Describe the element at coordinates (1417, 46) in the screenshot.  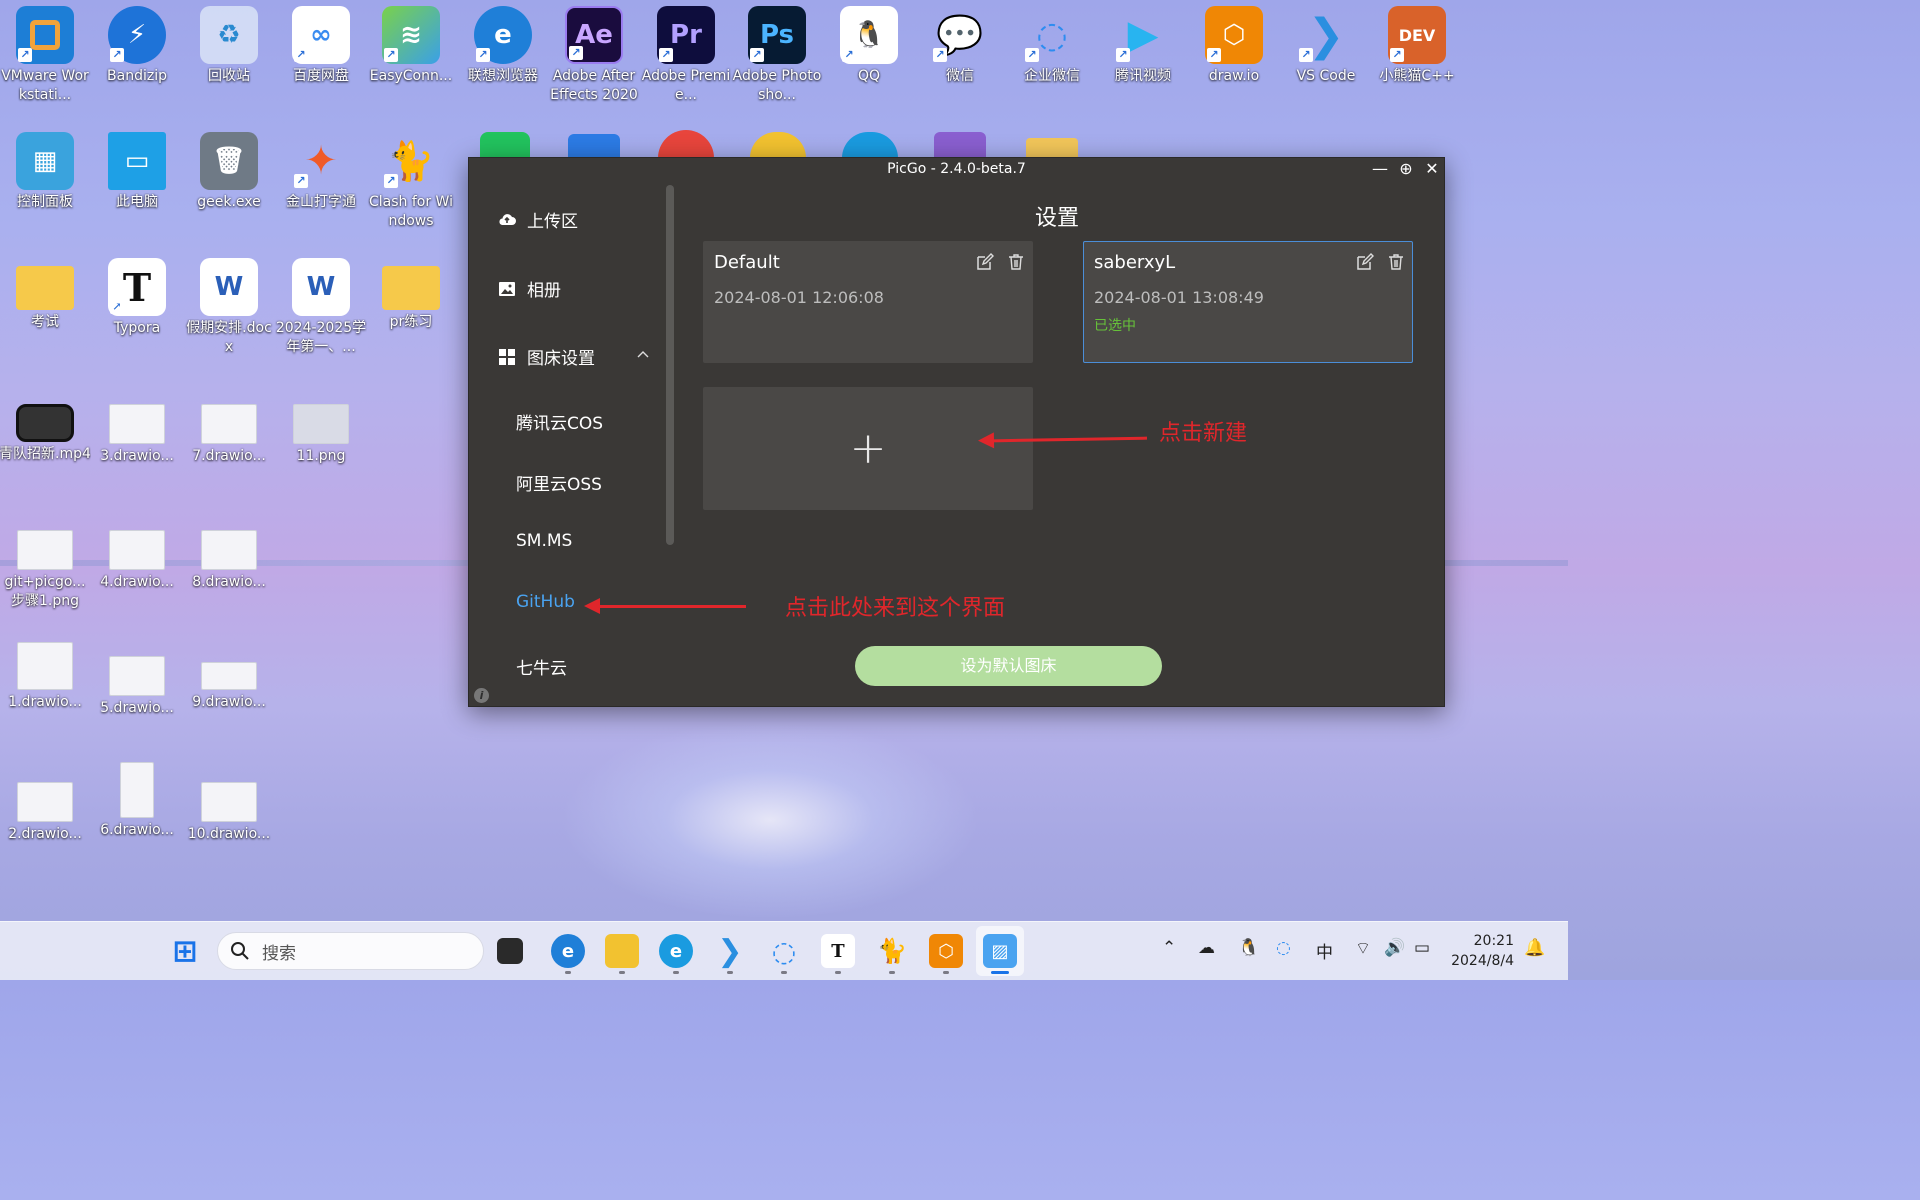
I see `desktop-icon-red-panda-cpp: DEV ↗ 小熊猫C++` at that location.